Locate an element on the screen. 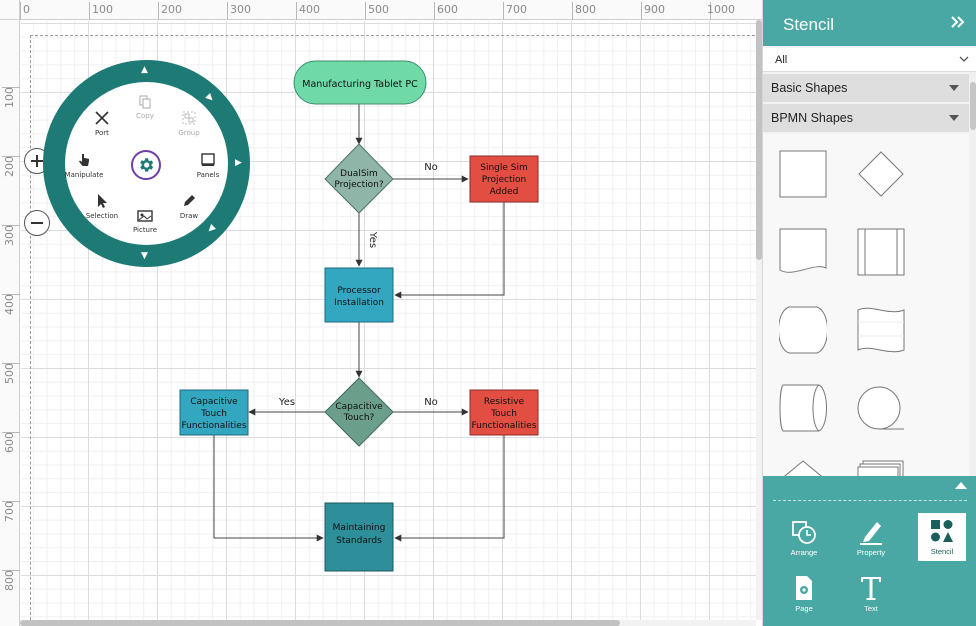 The width and height of the screenshot is (976, 626). group-icon is located at coordinates (189, 118).